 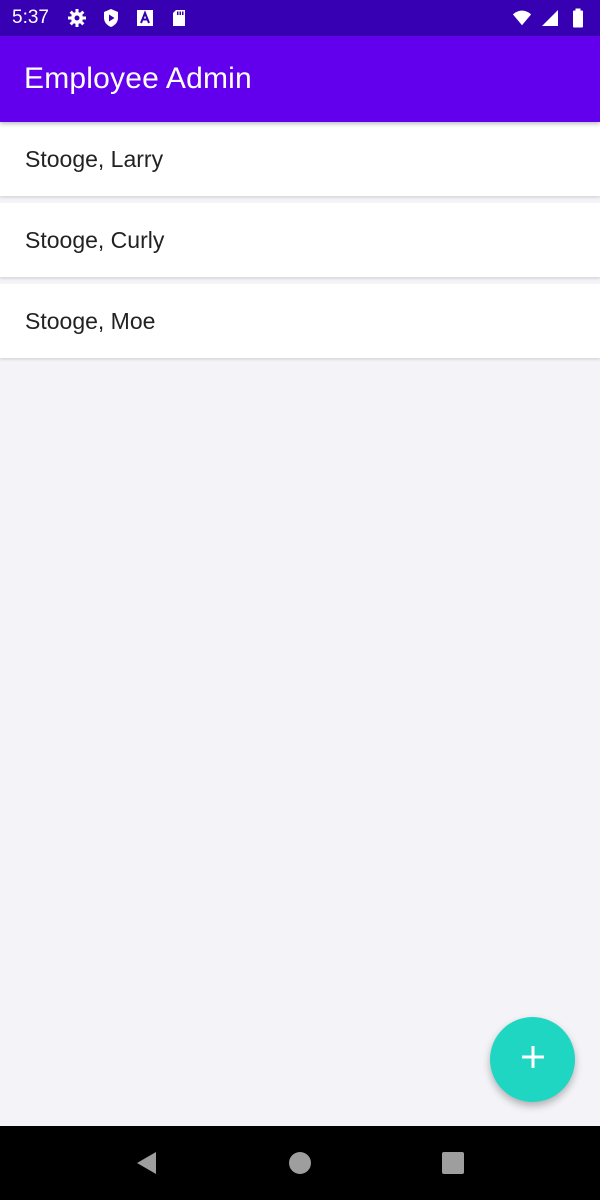 What do you see at coordinates (147, 1163) in the screenshot?
I see `back-icon` at bounding box center [147, 1163].